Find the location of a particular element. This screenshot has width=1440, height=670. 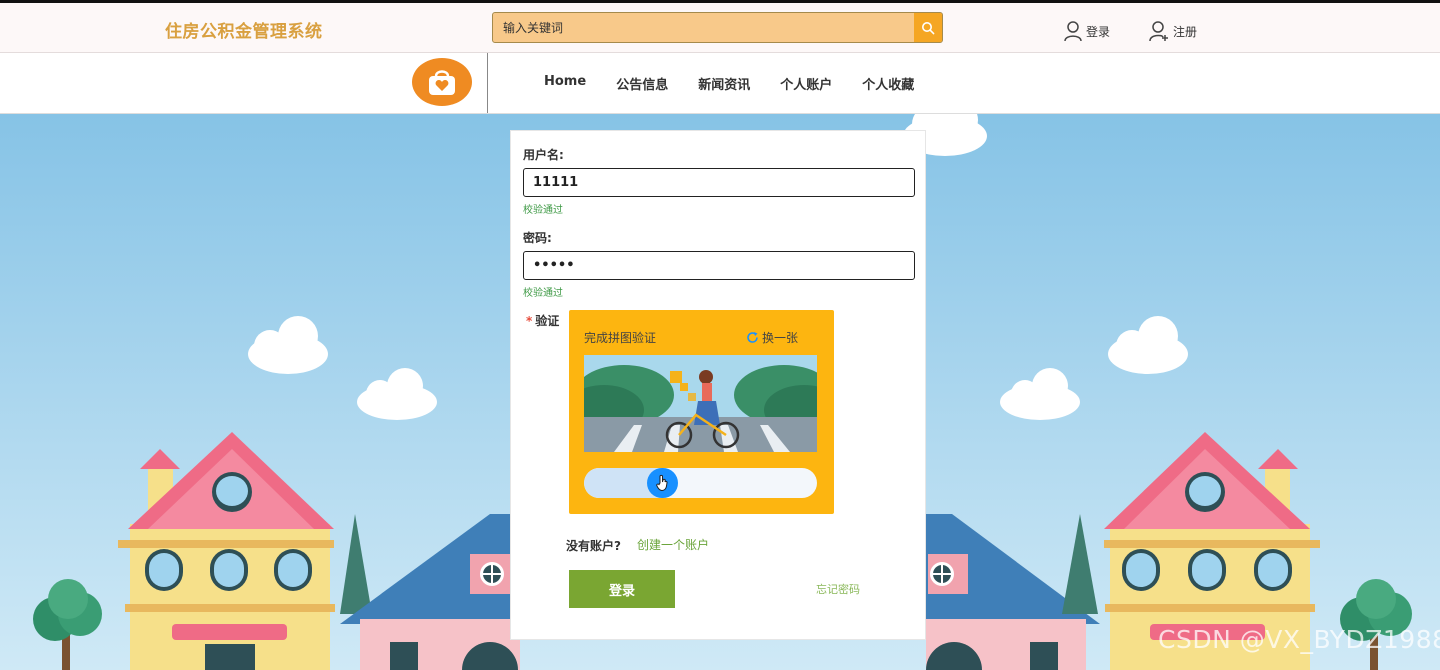

search-box is located at coordinates (717, 27).